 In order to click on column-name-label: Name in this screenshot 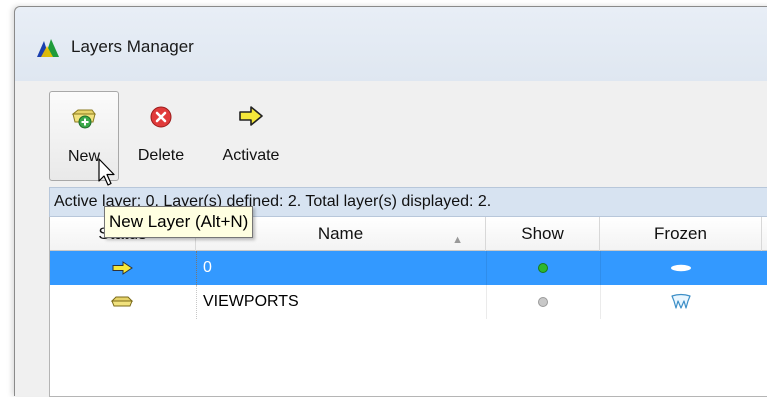, I will do `click(340, 233)`.